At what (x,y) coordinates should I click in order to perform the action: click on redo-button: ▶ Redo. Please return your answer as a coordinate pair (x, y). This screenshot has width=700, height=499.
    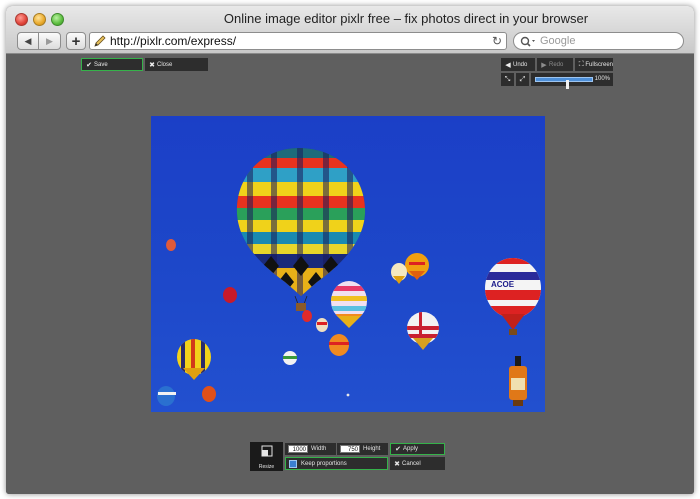
    Looking at the image, I should click on (555, 64).